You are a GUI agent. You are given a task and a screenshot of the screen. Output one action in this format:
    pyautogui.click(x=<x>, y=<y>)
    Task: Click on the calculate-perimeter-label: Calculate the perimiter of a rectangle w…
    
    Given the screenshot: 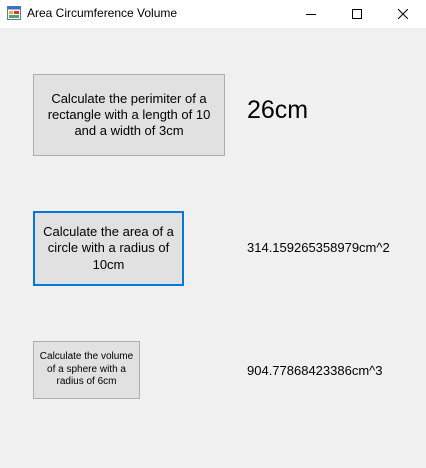 What is the action you would take?
    pyautogui.click(x=129, y=114)
    